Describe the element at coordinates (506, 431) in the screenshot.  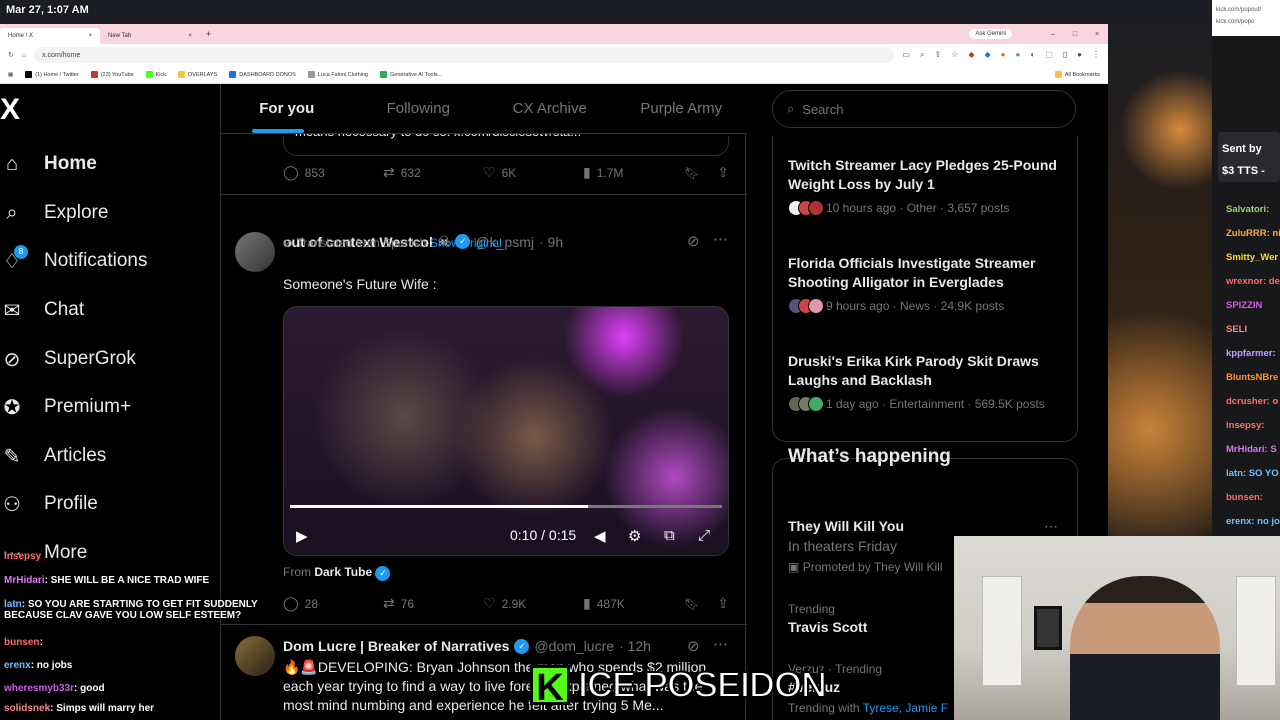
I see `video-player: ▶ 0:10 / 0:15 ◀ ⚙ ⧉ ⤢` at that location.